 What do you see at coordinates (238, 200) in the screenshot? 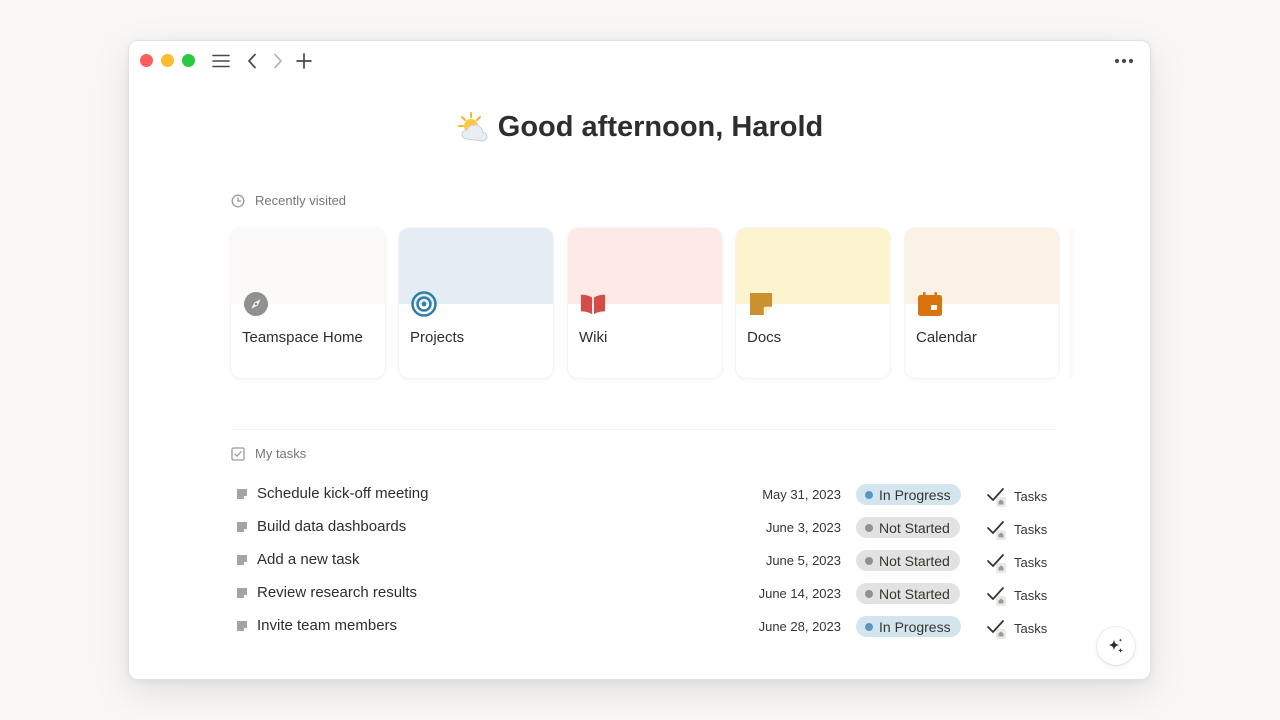
I see `clock-icon` at bounding box center [238, 200].